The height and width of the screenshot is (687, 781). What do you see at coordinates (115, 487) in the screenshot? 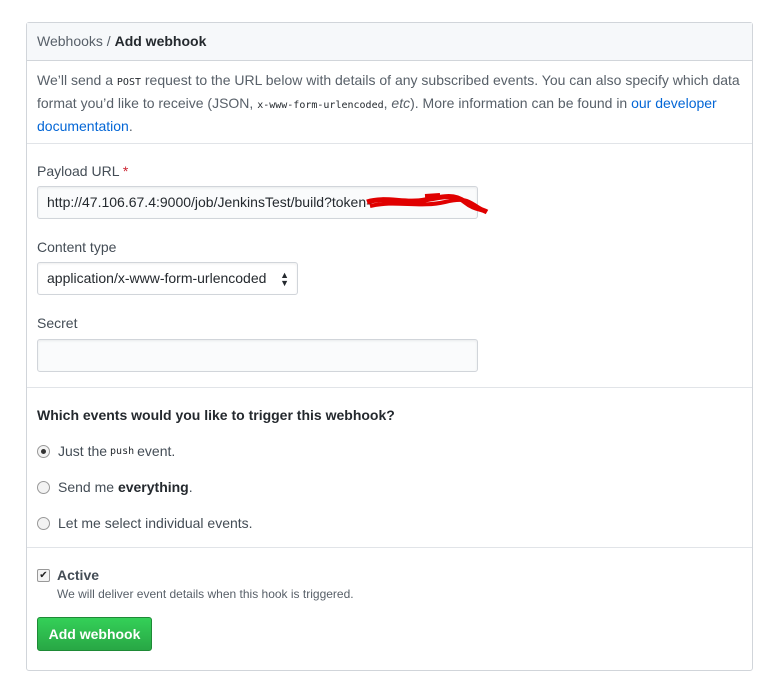
I see `radio-everything: Send me everything.` at bounding box center [115, 487].